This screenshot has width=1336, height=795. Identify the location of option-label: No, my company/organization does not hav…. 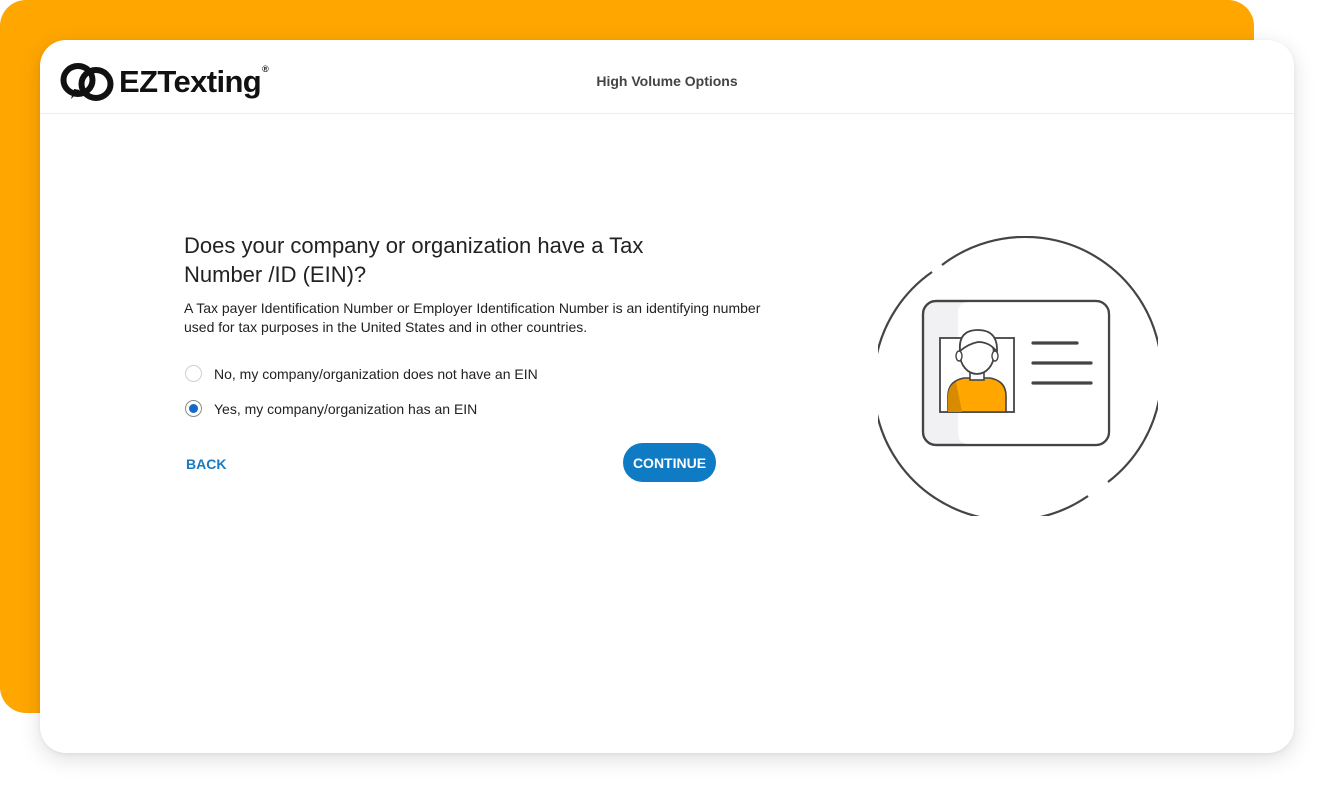
(376, 373).